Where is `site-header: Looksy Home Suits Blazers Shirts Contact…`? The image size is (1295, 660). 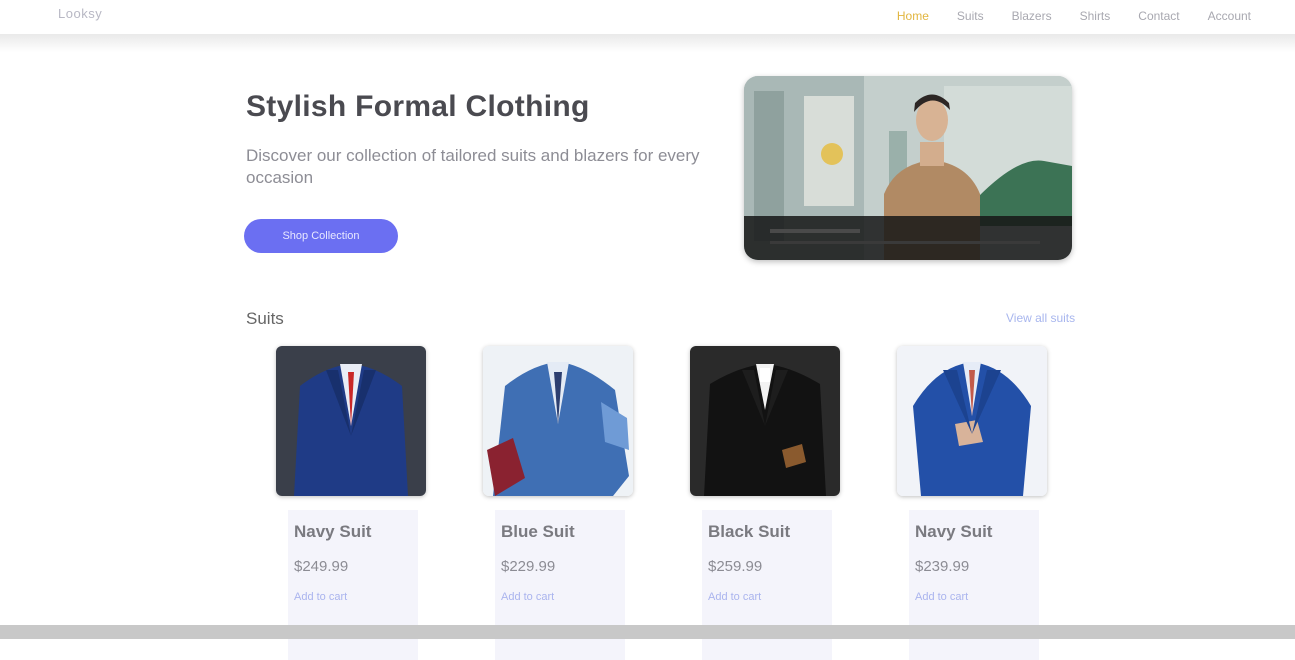 site-header: Looksy Home Suits Blazers Shirts Contact… is located at coordinates (647, 17).